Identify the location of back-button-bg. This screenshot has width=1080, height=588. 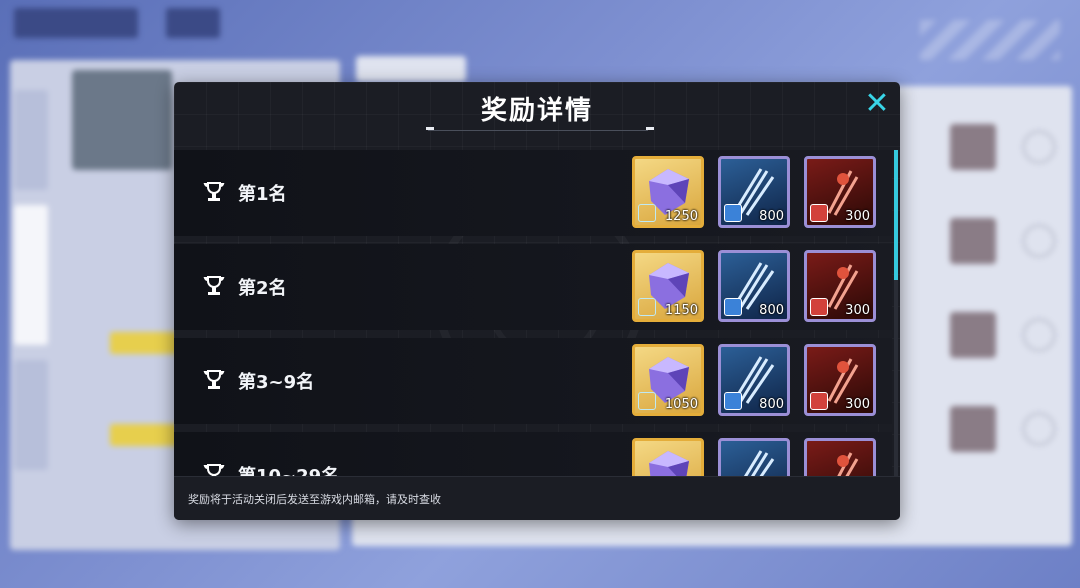
(76, 23).